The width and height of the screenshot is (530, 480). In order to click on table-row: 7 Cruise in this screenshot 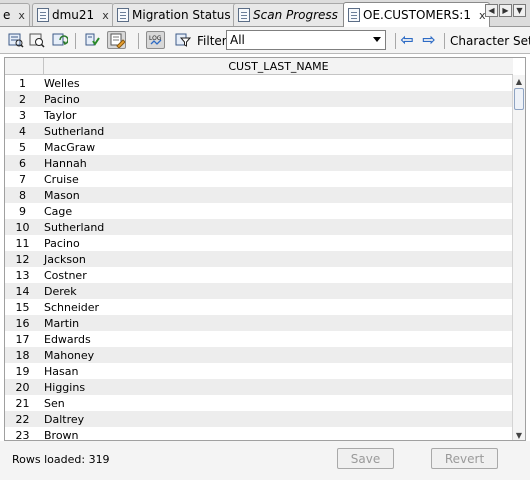, I will do `click(259, 179)`.